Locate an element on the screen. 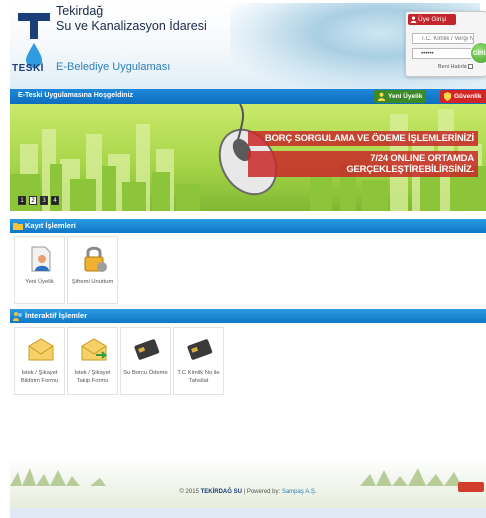 Image resolution: width=486 pixels, height=518 pixels. forgot-password-label: Şifremi Unuttum is located at coordinates (92, 282).